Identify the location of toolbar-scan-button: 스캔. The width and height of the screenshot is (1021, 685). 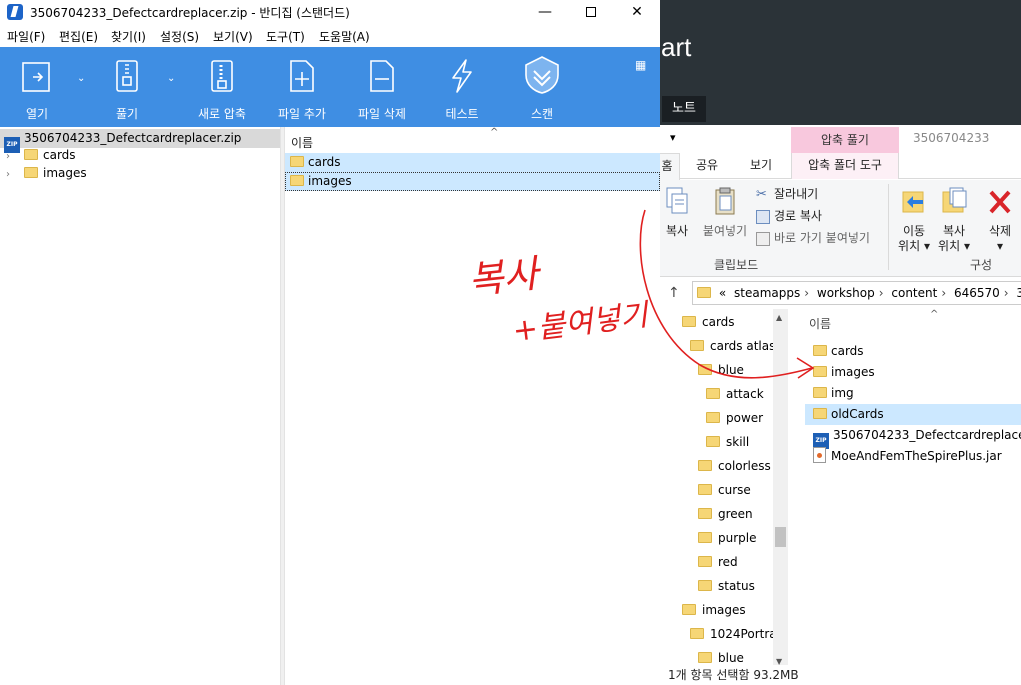
(542, 87).